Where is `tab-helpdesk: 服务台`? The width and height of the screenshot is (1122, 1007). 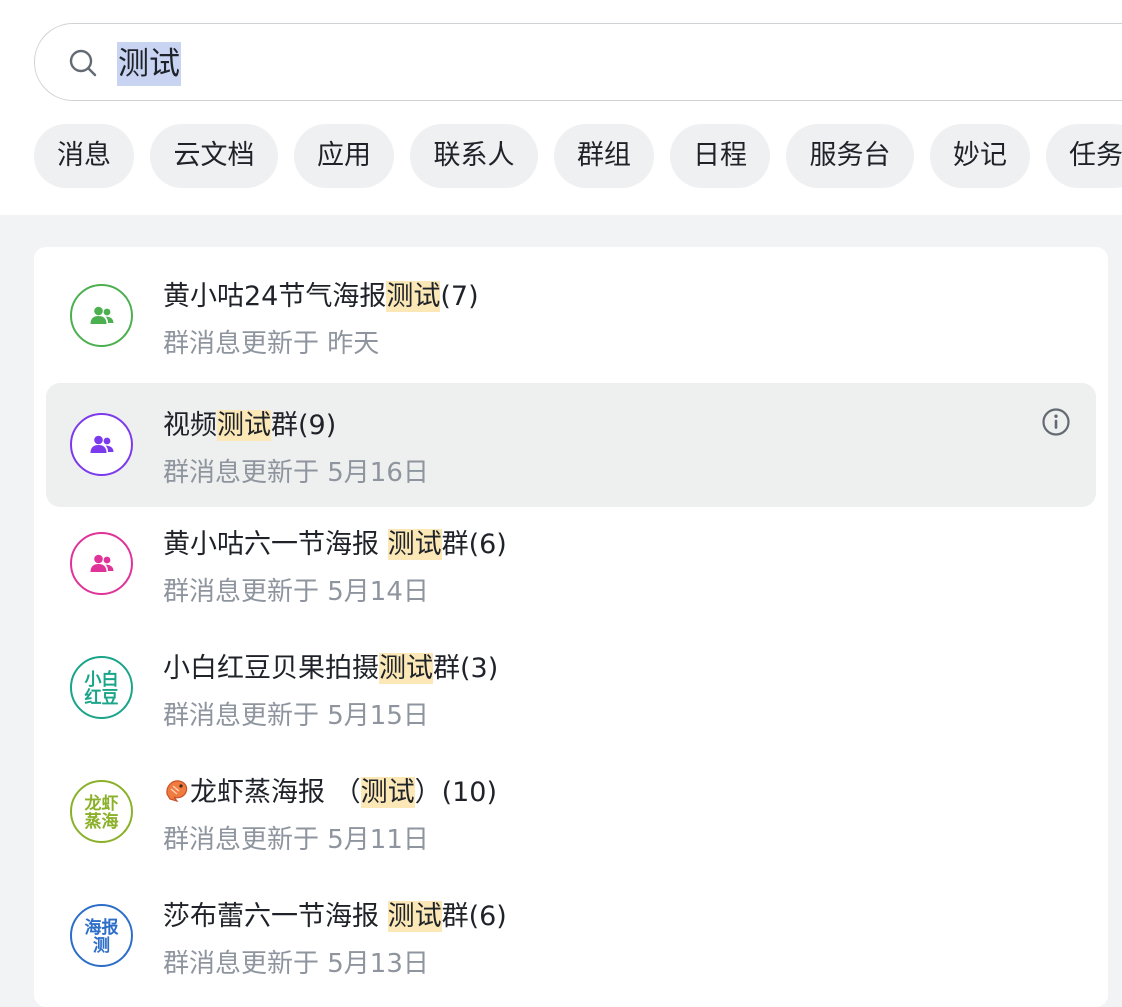 tab-helpdesk: 服务台 is located at coordinates (850, 156).